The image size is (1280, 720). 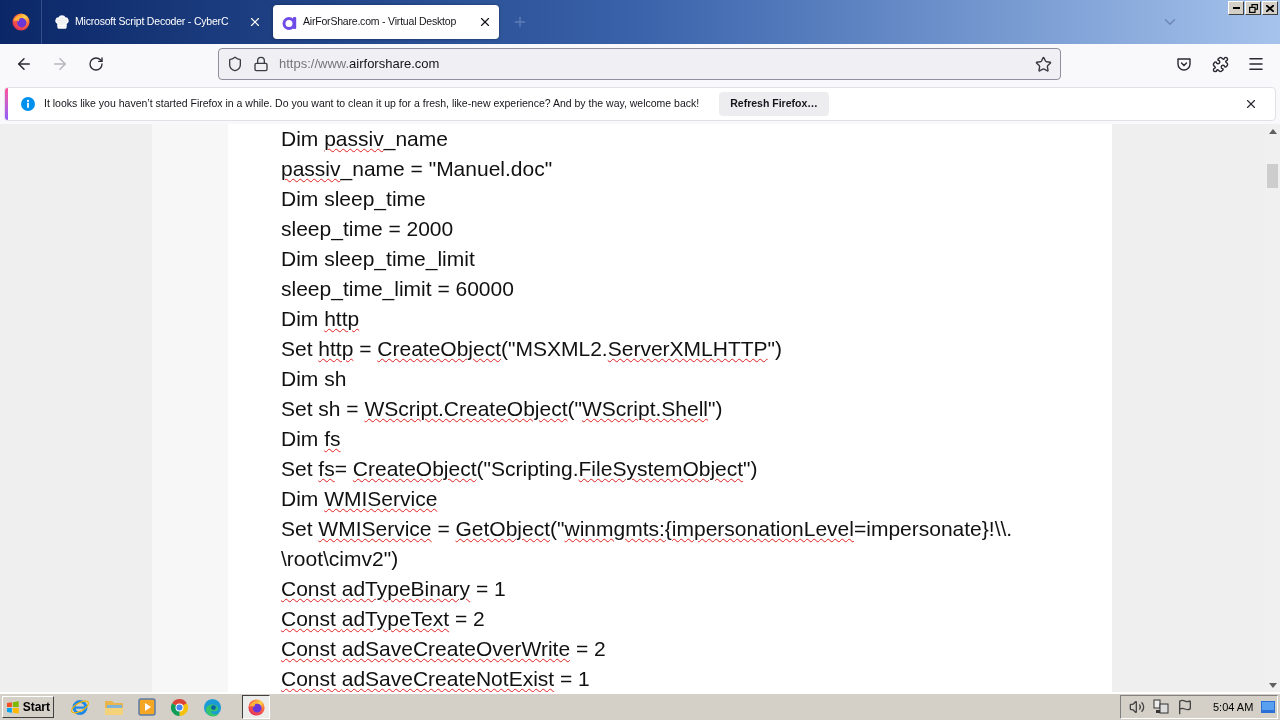 I want to click on swirl-browser-icon, so click(x=212, y=707).